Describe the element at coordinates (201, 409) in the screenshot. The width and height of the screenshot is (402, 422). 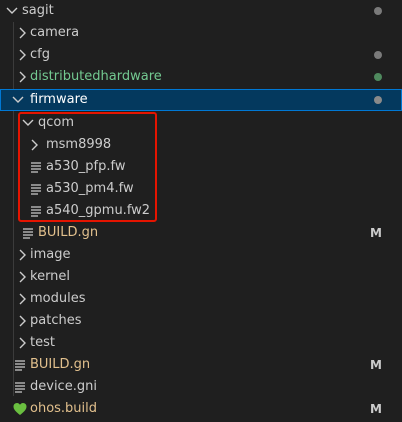
I see `tree-item-ohos-build: ohos.build M` at that location.